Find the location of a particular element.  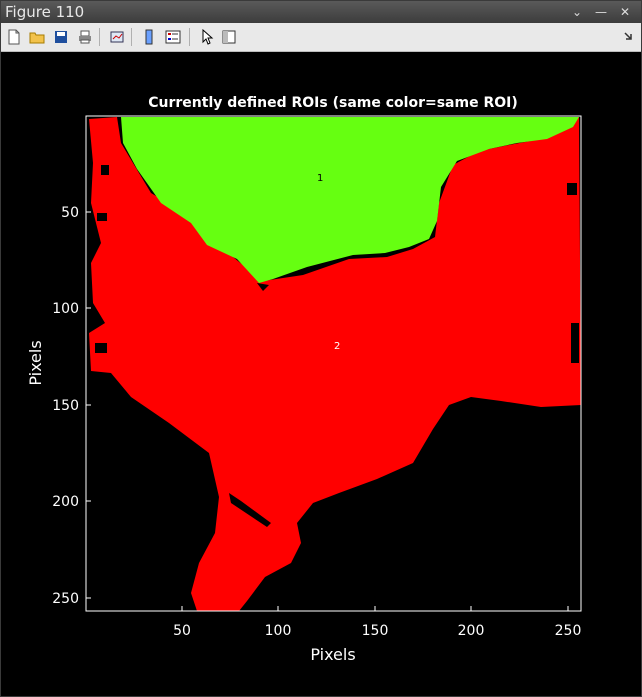

legend-icon is located at coordinates (173, 37).